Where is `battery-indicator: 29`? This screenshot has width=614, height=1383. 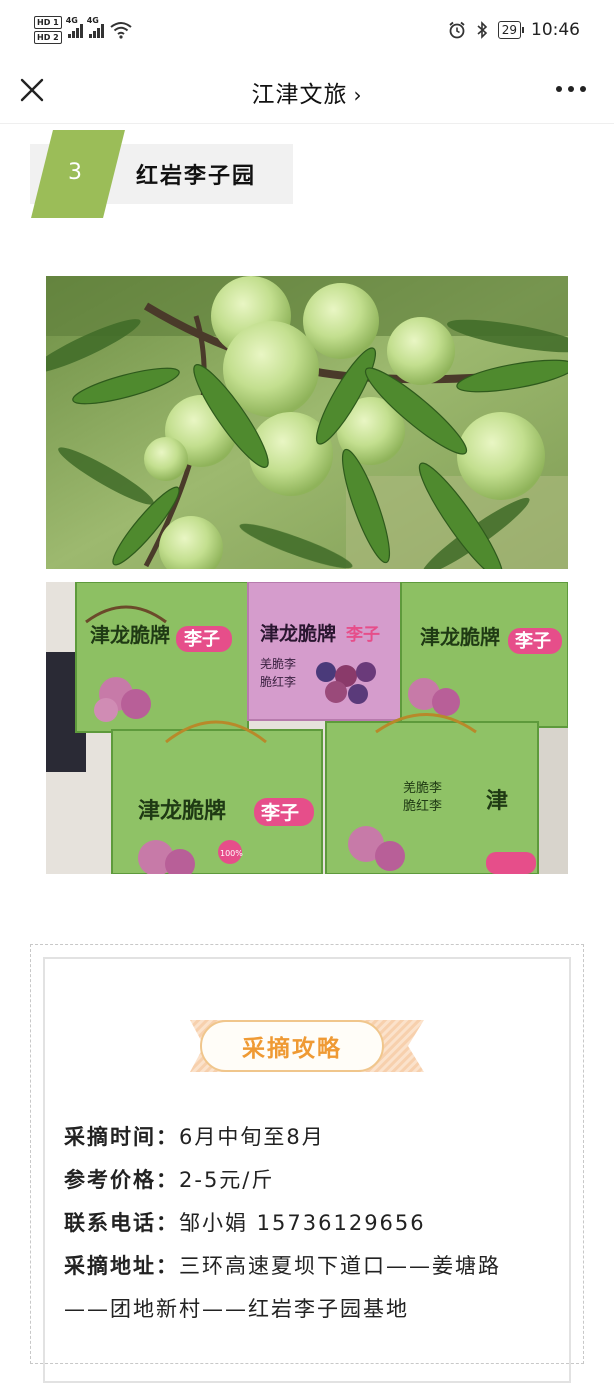
battery-indicator: 29 is located at coordinates (511, 30).